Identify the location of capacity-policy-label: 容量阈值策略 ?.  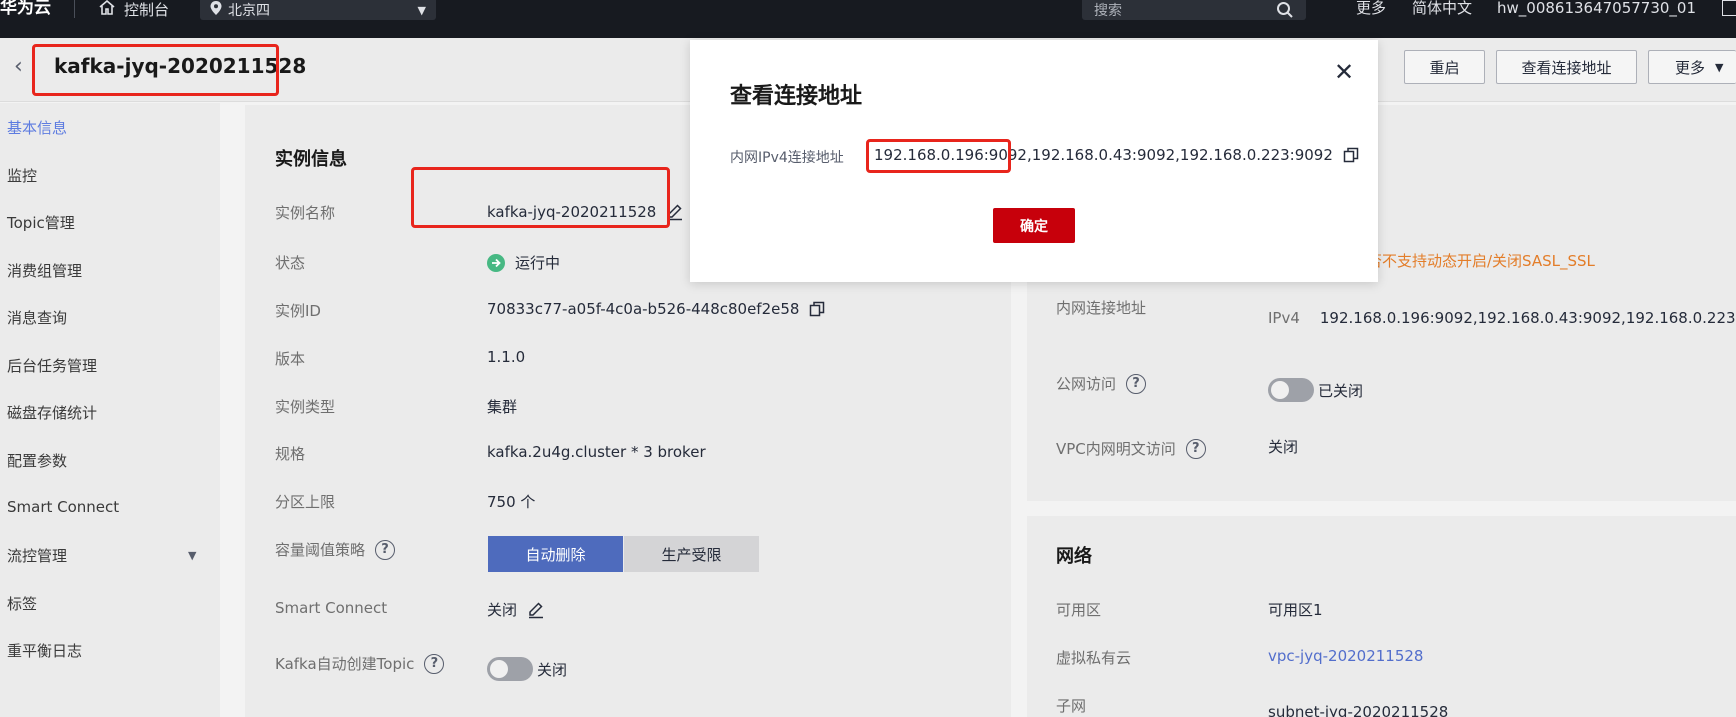
(335, 549).